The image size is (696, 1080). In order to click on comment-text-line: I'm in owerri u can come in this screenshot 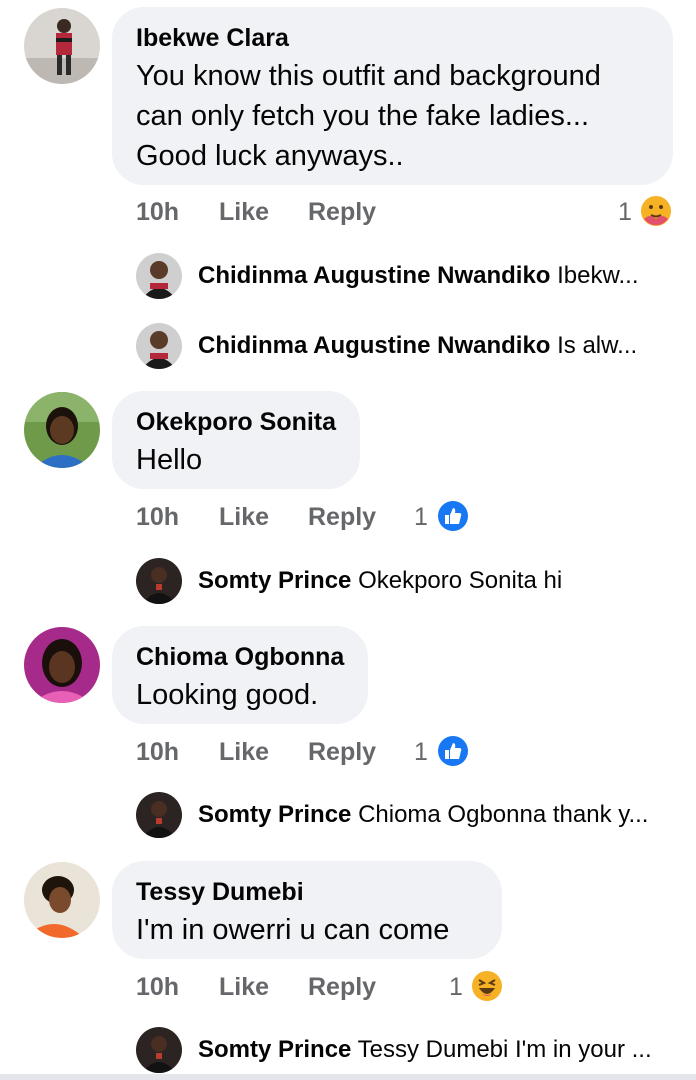, I will do `click(293, 930)`.